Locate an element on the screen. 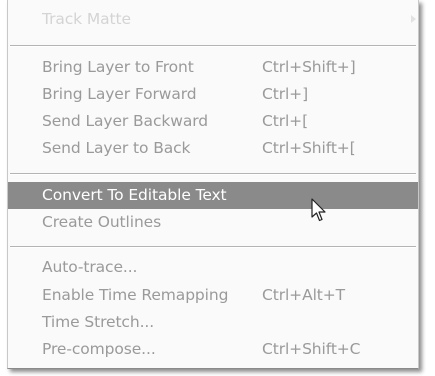 The width and height of the screenshot is (435, 376). menu-item-enable-time-remapping: Enable Time Remapping Ctrl+Alt+T is located at coordinates (213, 295).